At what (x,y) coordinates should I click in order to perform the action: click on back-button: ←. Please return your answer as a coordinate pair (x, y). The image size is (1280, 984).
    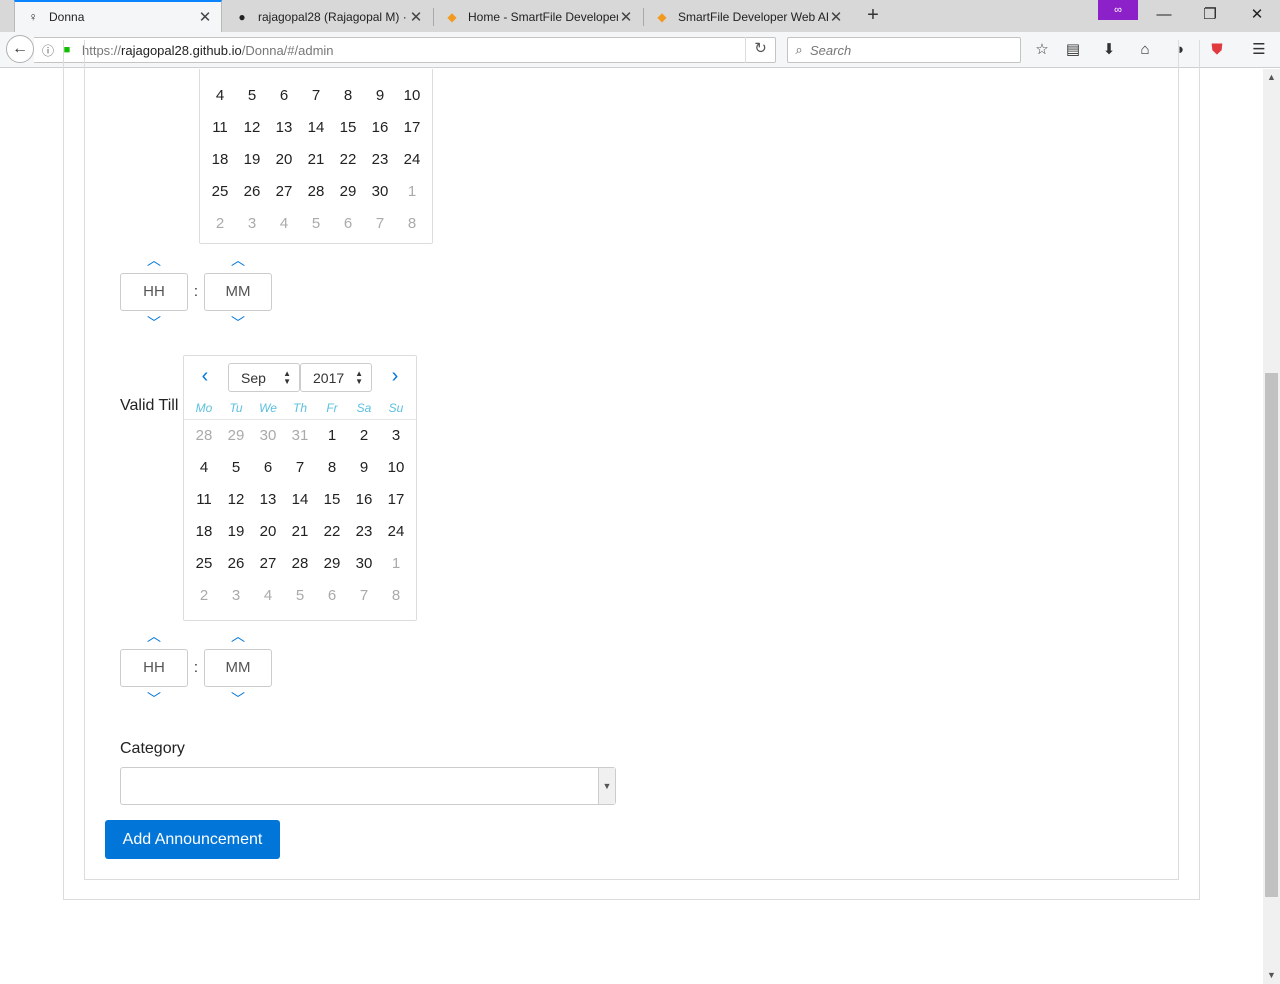
    Looking at the image, I should click on (20, 49).